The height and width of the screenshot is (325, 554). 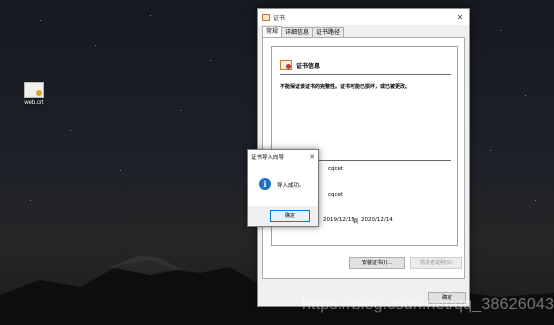 What do you see at coordinates (34, 103) in the screenshot?
I see `desktop-icon-label: web.crt` at bounding box center [34, 103].